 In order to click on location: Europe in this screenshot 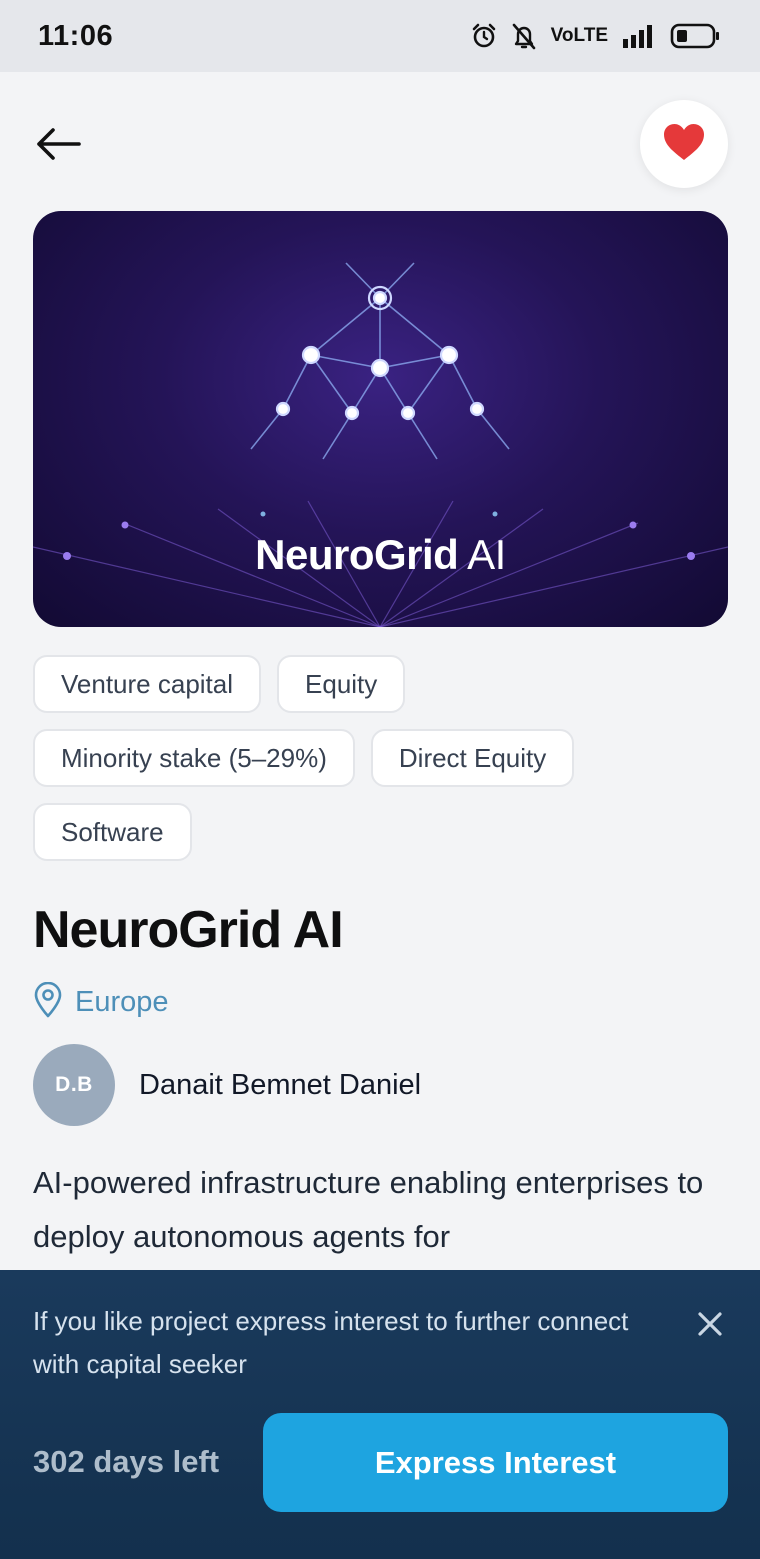, I will do `click(101, 1002)`.